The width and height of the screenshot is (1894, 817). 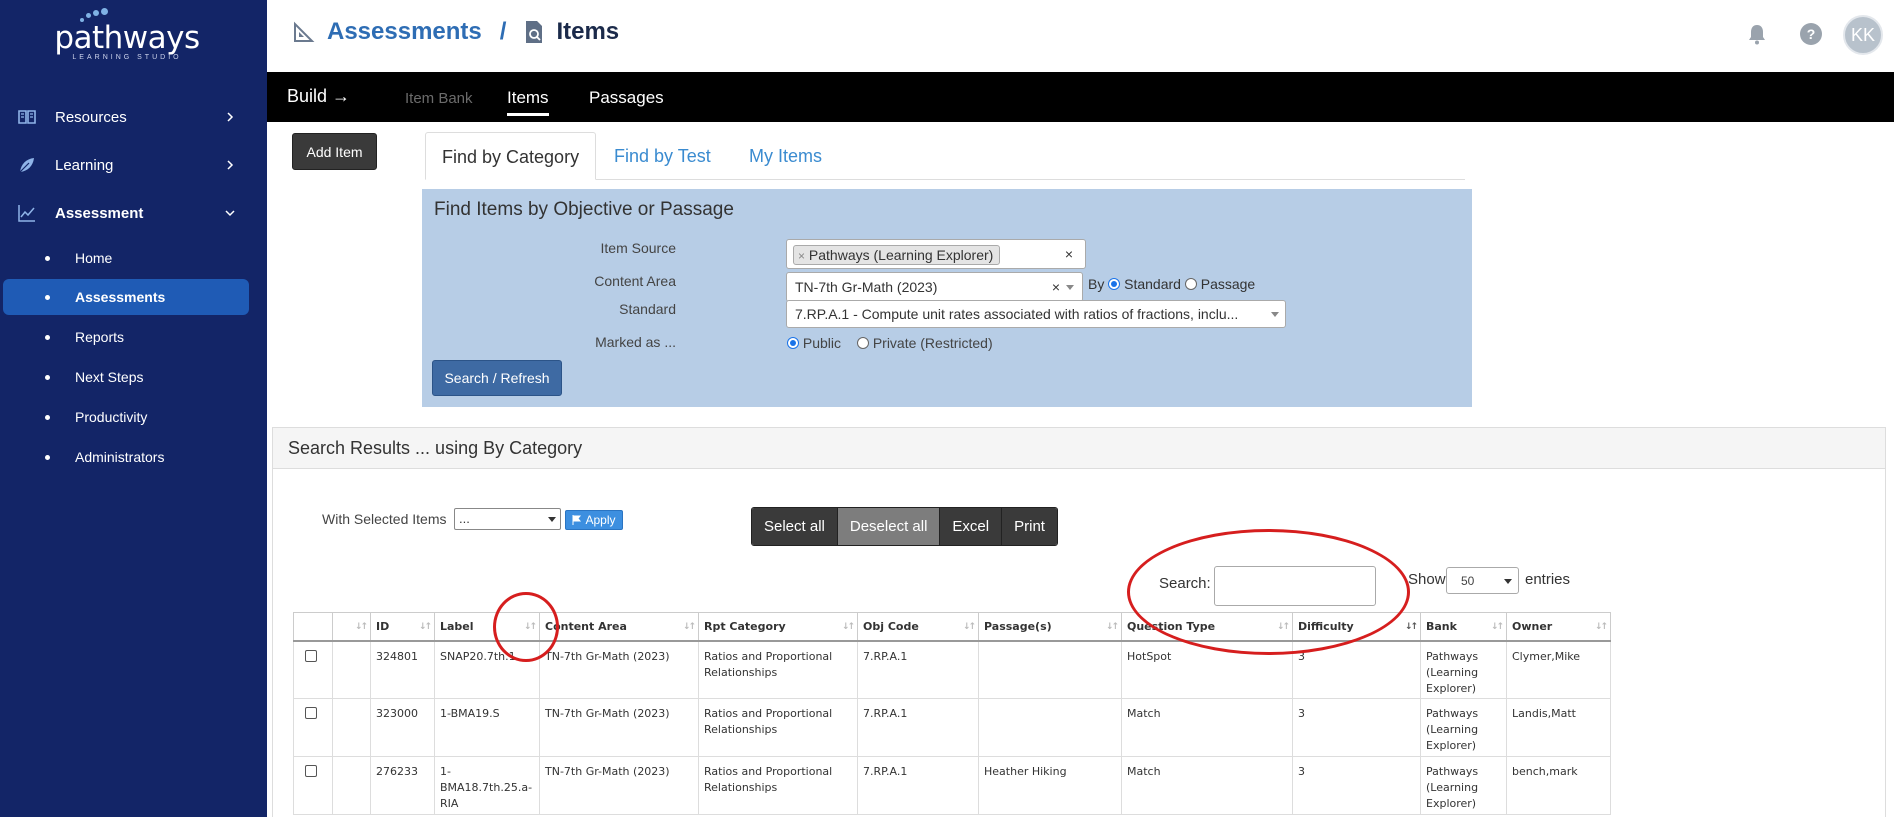 I want to click on marked-as-group: Public Private (Restricted), so click(x=890, y=343).